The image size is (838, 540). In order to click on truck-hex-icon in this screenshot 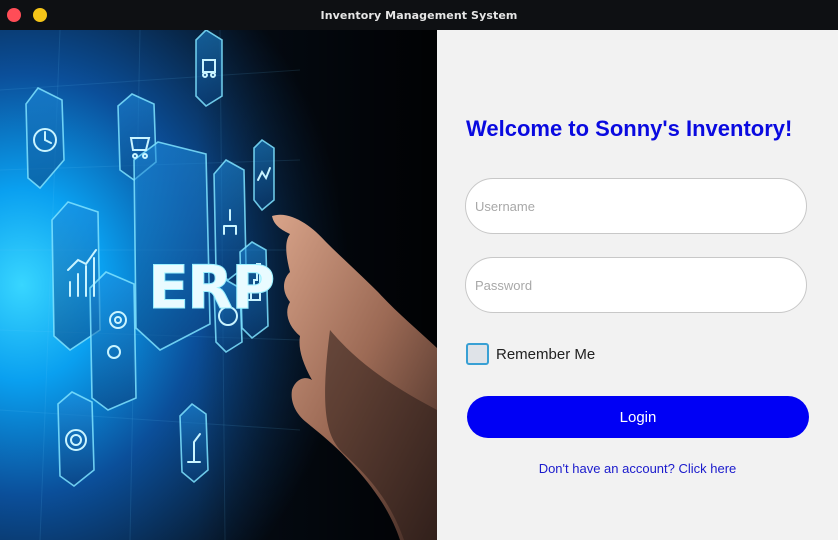, I will do `click(209, 69)`.